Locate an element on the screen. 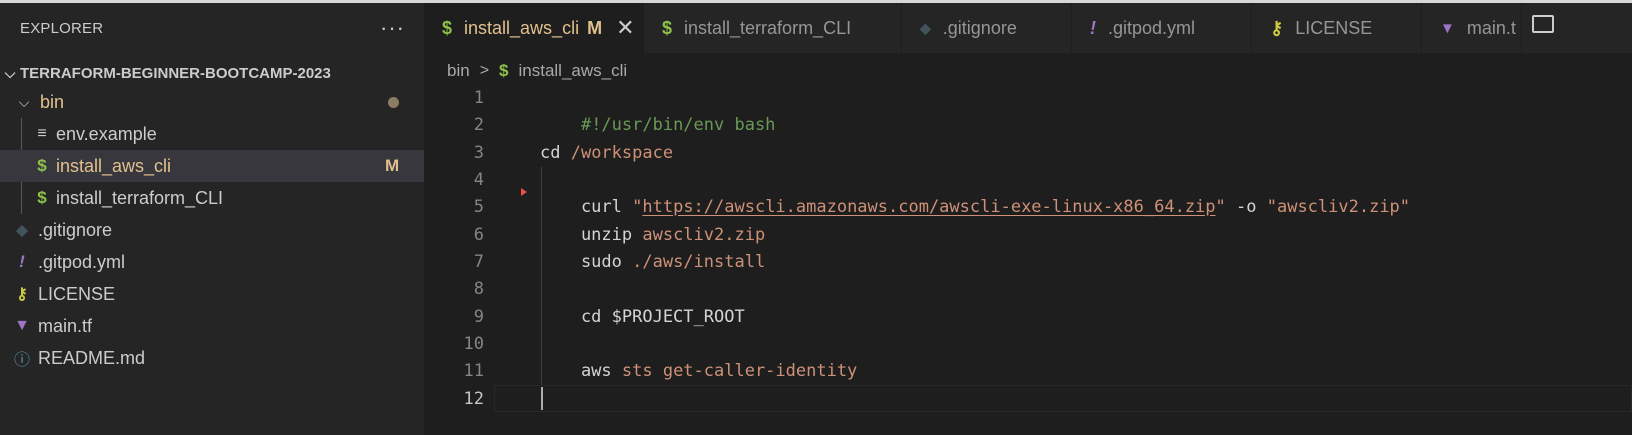  tab-license: ⚷ LICENSE is located at coordinates (1337, 28).